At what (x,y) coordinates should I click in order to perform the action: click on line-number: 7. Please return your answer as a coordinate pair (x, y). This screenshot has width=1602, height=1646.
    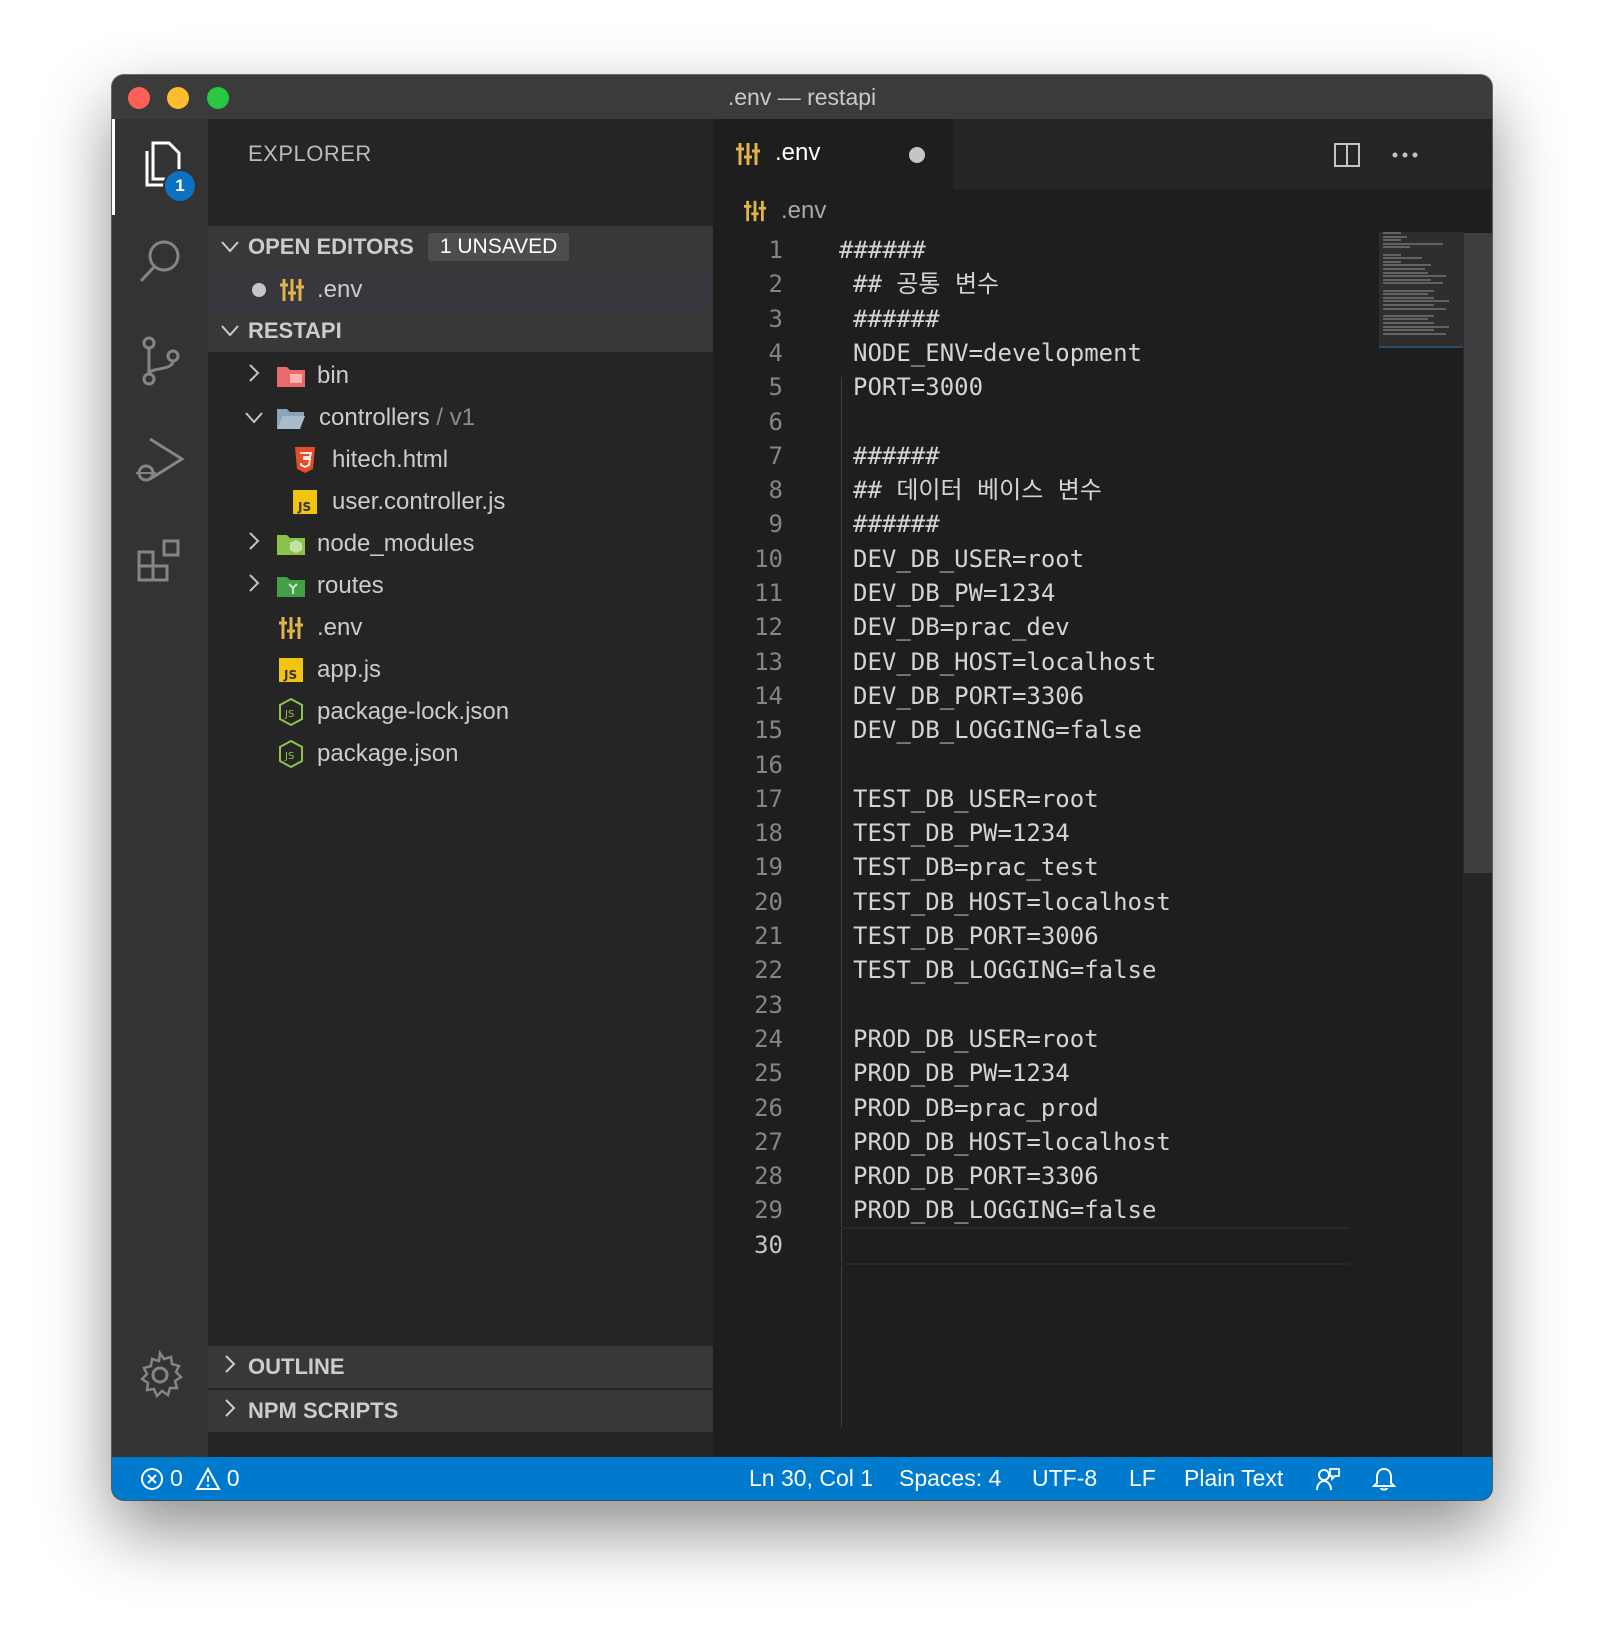
    Looking at the image, I should click on (775, 455).